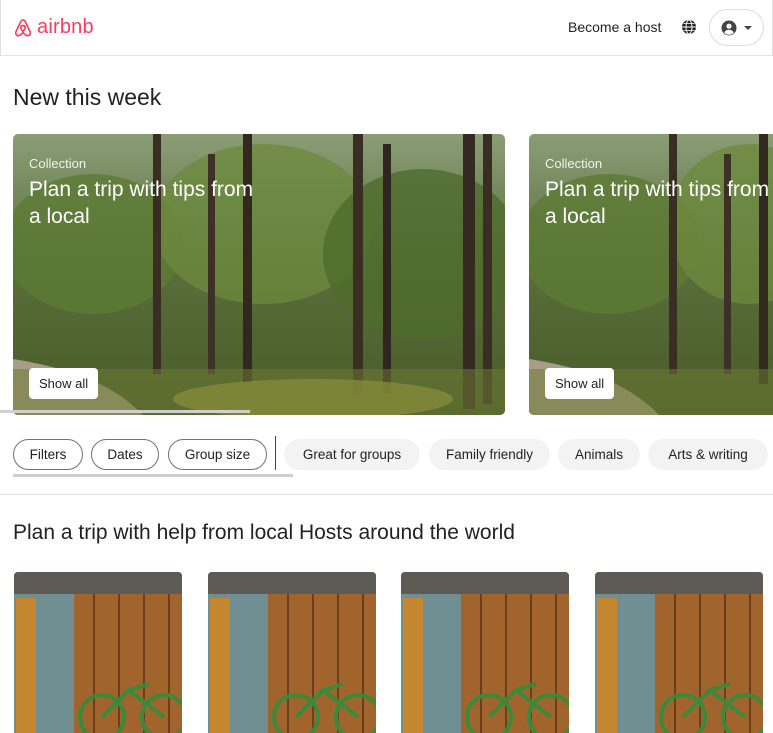  What do you see at coordinates (352, 454) in the screenshot?
I see `category-chip-great-for-groups: Great for groups` at bounding box center [352, 454].